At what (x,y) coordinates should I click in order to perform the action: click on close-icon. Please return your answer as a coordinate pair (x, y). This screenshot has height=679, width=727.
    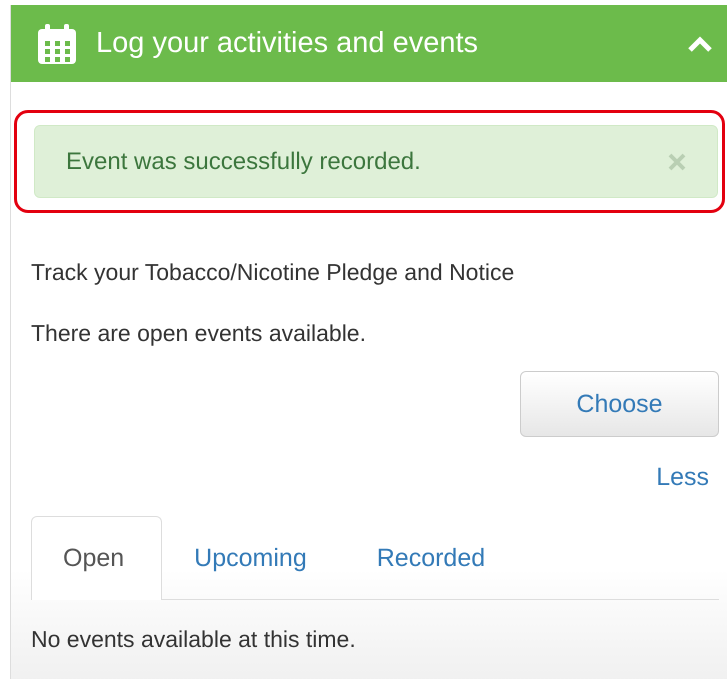
    Looking at the image, I should click on (677, 162).